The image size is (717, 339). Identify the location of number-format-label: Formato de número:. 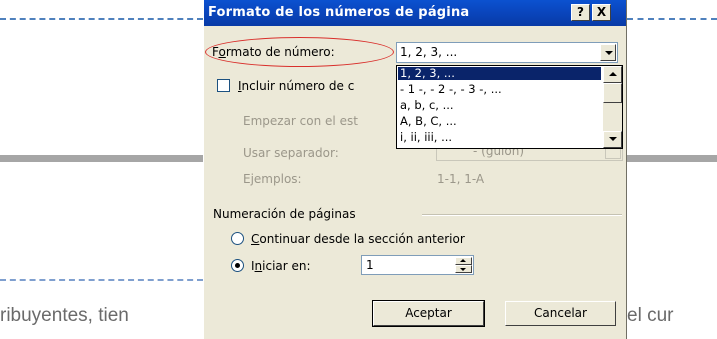
(273, 52).